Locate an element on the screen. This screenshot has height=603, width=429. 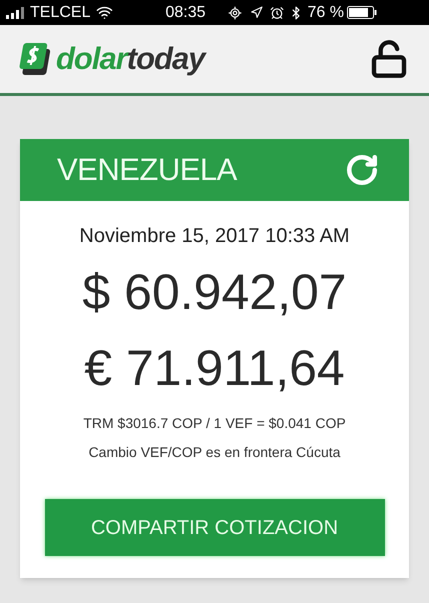
date-text: Noviembre 15, 2017 10:33 AM is located at coordinates (214, 236).